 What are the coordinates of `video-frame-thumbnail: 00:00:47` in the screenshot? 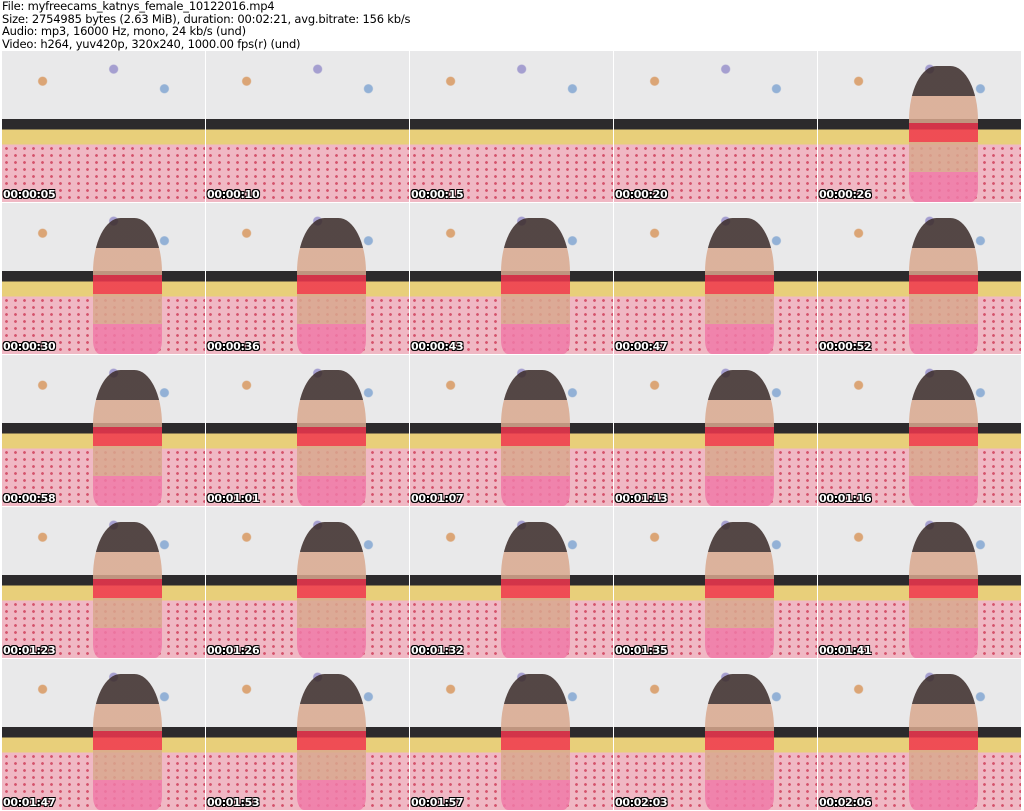 It's located at (715, 278).